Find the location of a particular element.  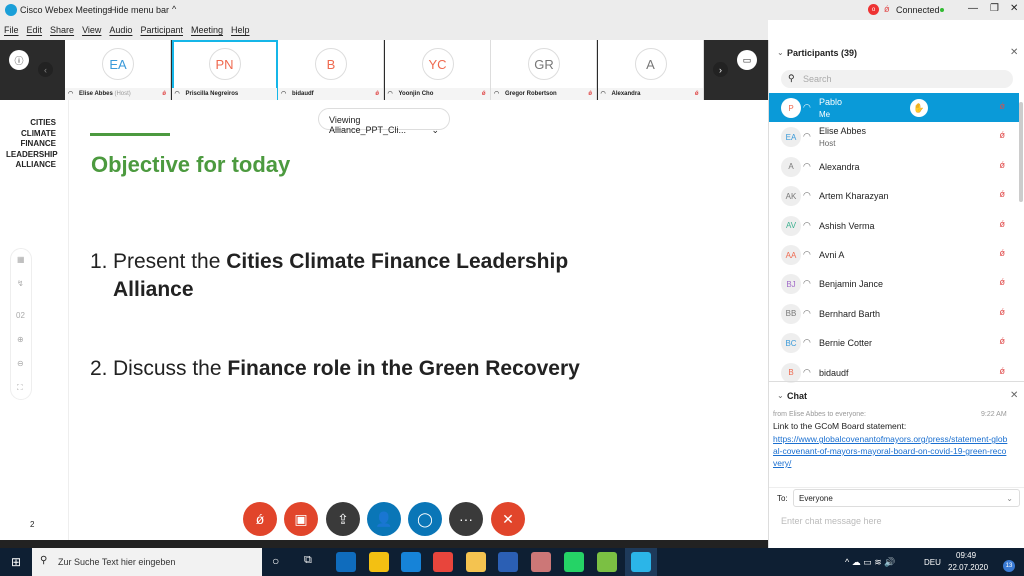

scroll-left-button: ‹ is located at coordinates (45, 69).